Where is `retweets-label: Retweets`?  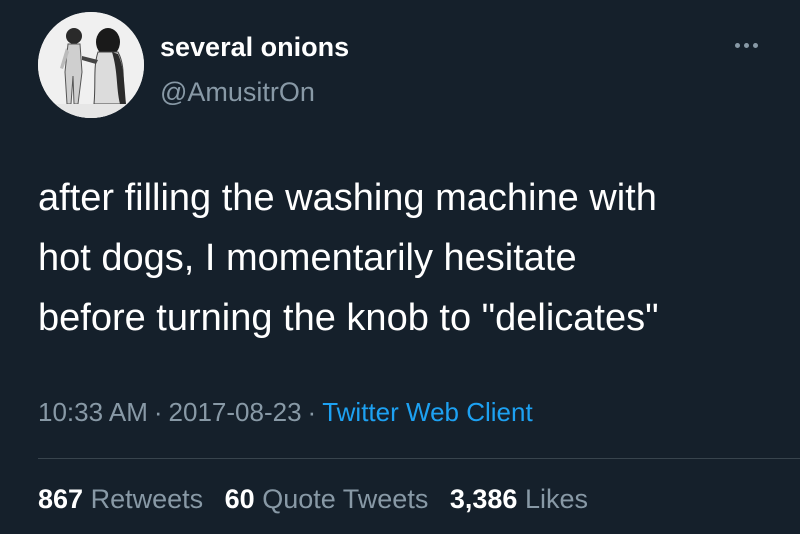 retweets-label: Retweets is located at coordinates (147, 499).